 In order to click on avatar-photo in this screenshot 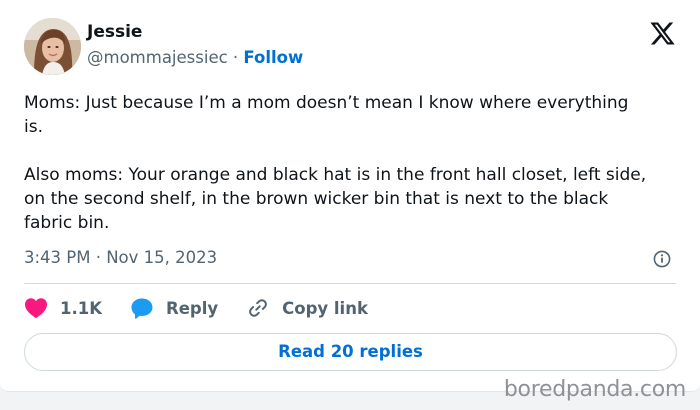, I will do `click(52, 46)`.